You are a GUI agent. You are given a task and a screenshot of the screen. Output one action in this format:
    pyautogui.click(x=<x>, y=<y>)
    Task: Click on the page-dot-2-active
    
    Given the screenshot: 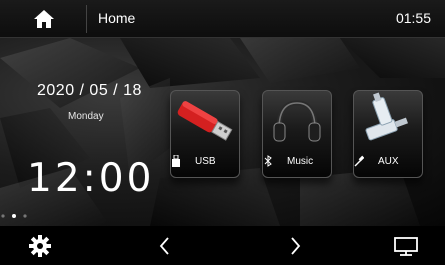 What is the action you would take?
    pyautogui.click(x=14, y=216)
    